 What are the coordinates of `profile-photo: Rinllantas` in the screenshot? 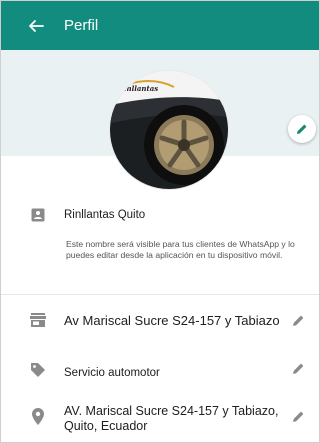 It's located at (169, 130).